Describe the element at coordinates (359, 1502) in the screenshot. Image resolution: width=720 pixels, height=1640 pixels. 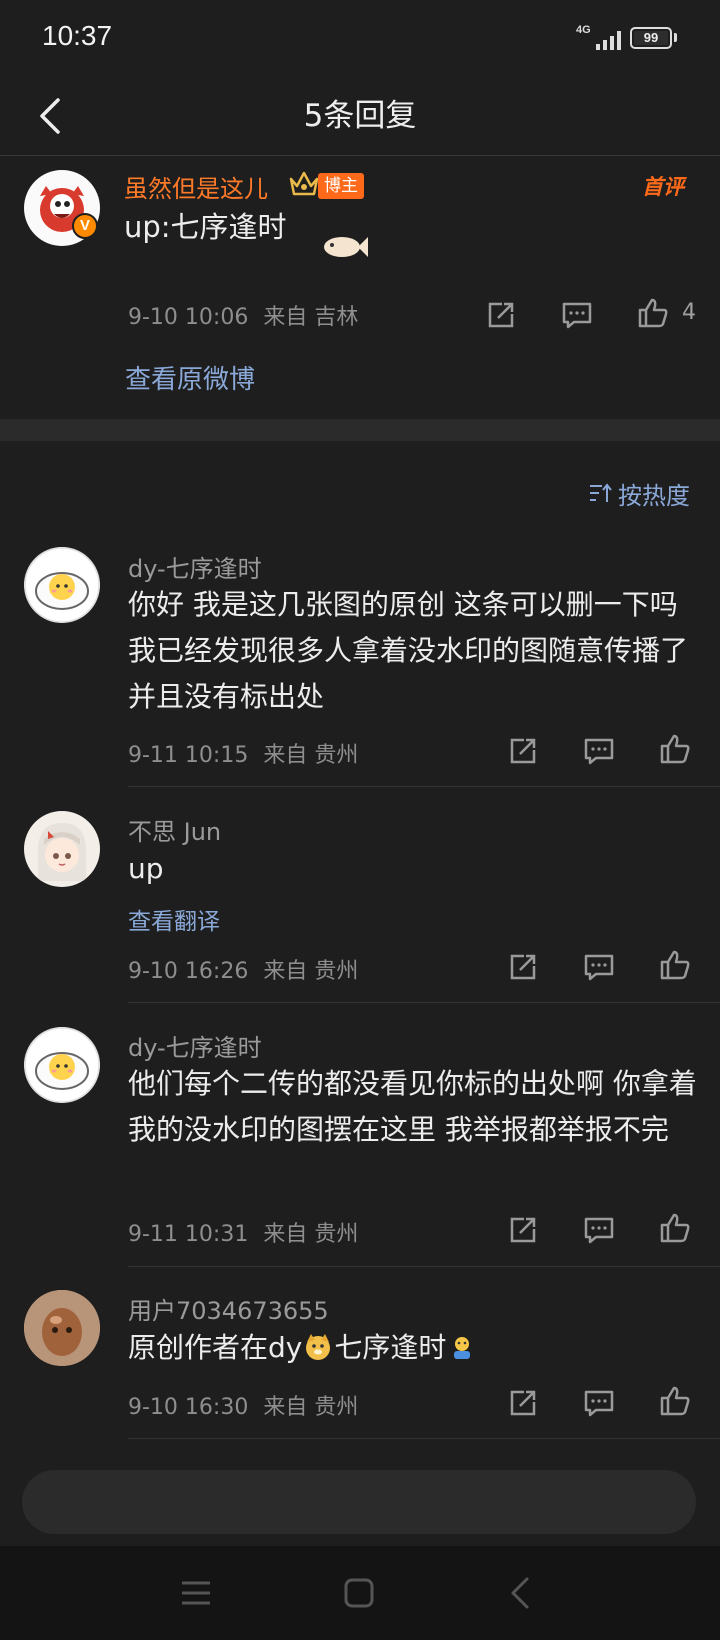
I see `reply-input` at that location.